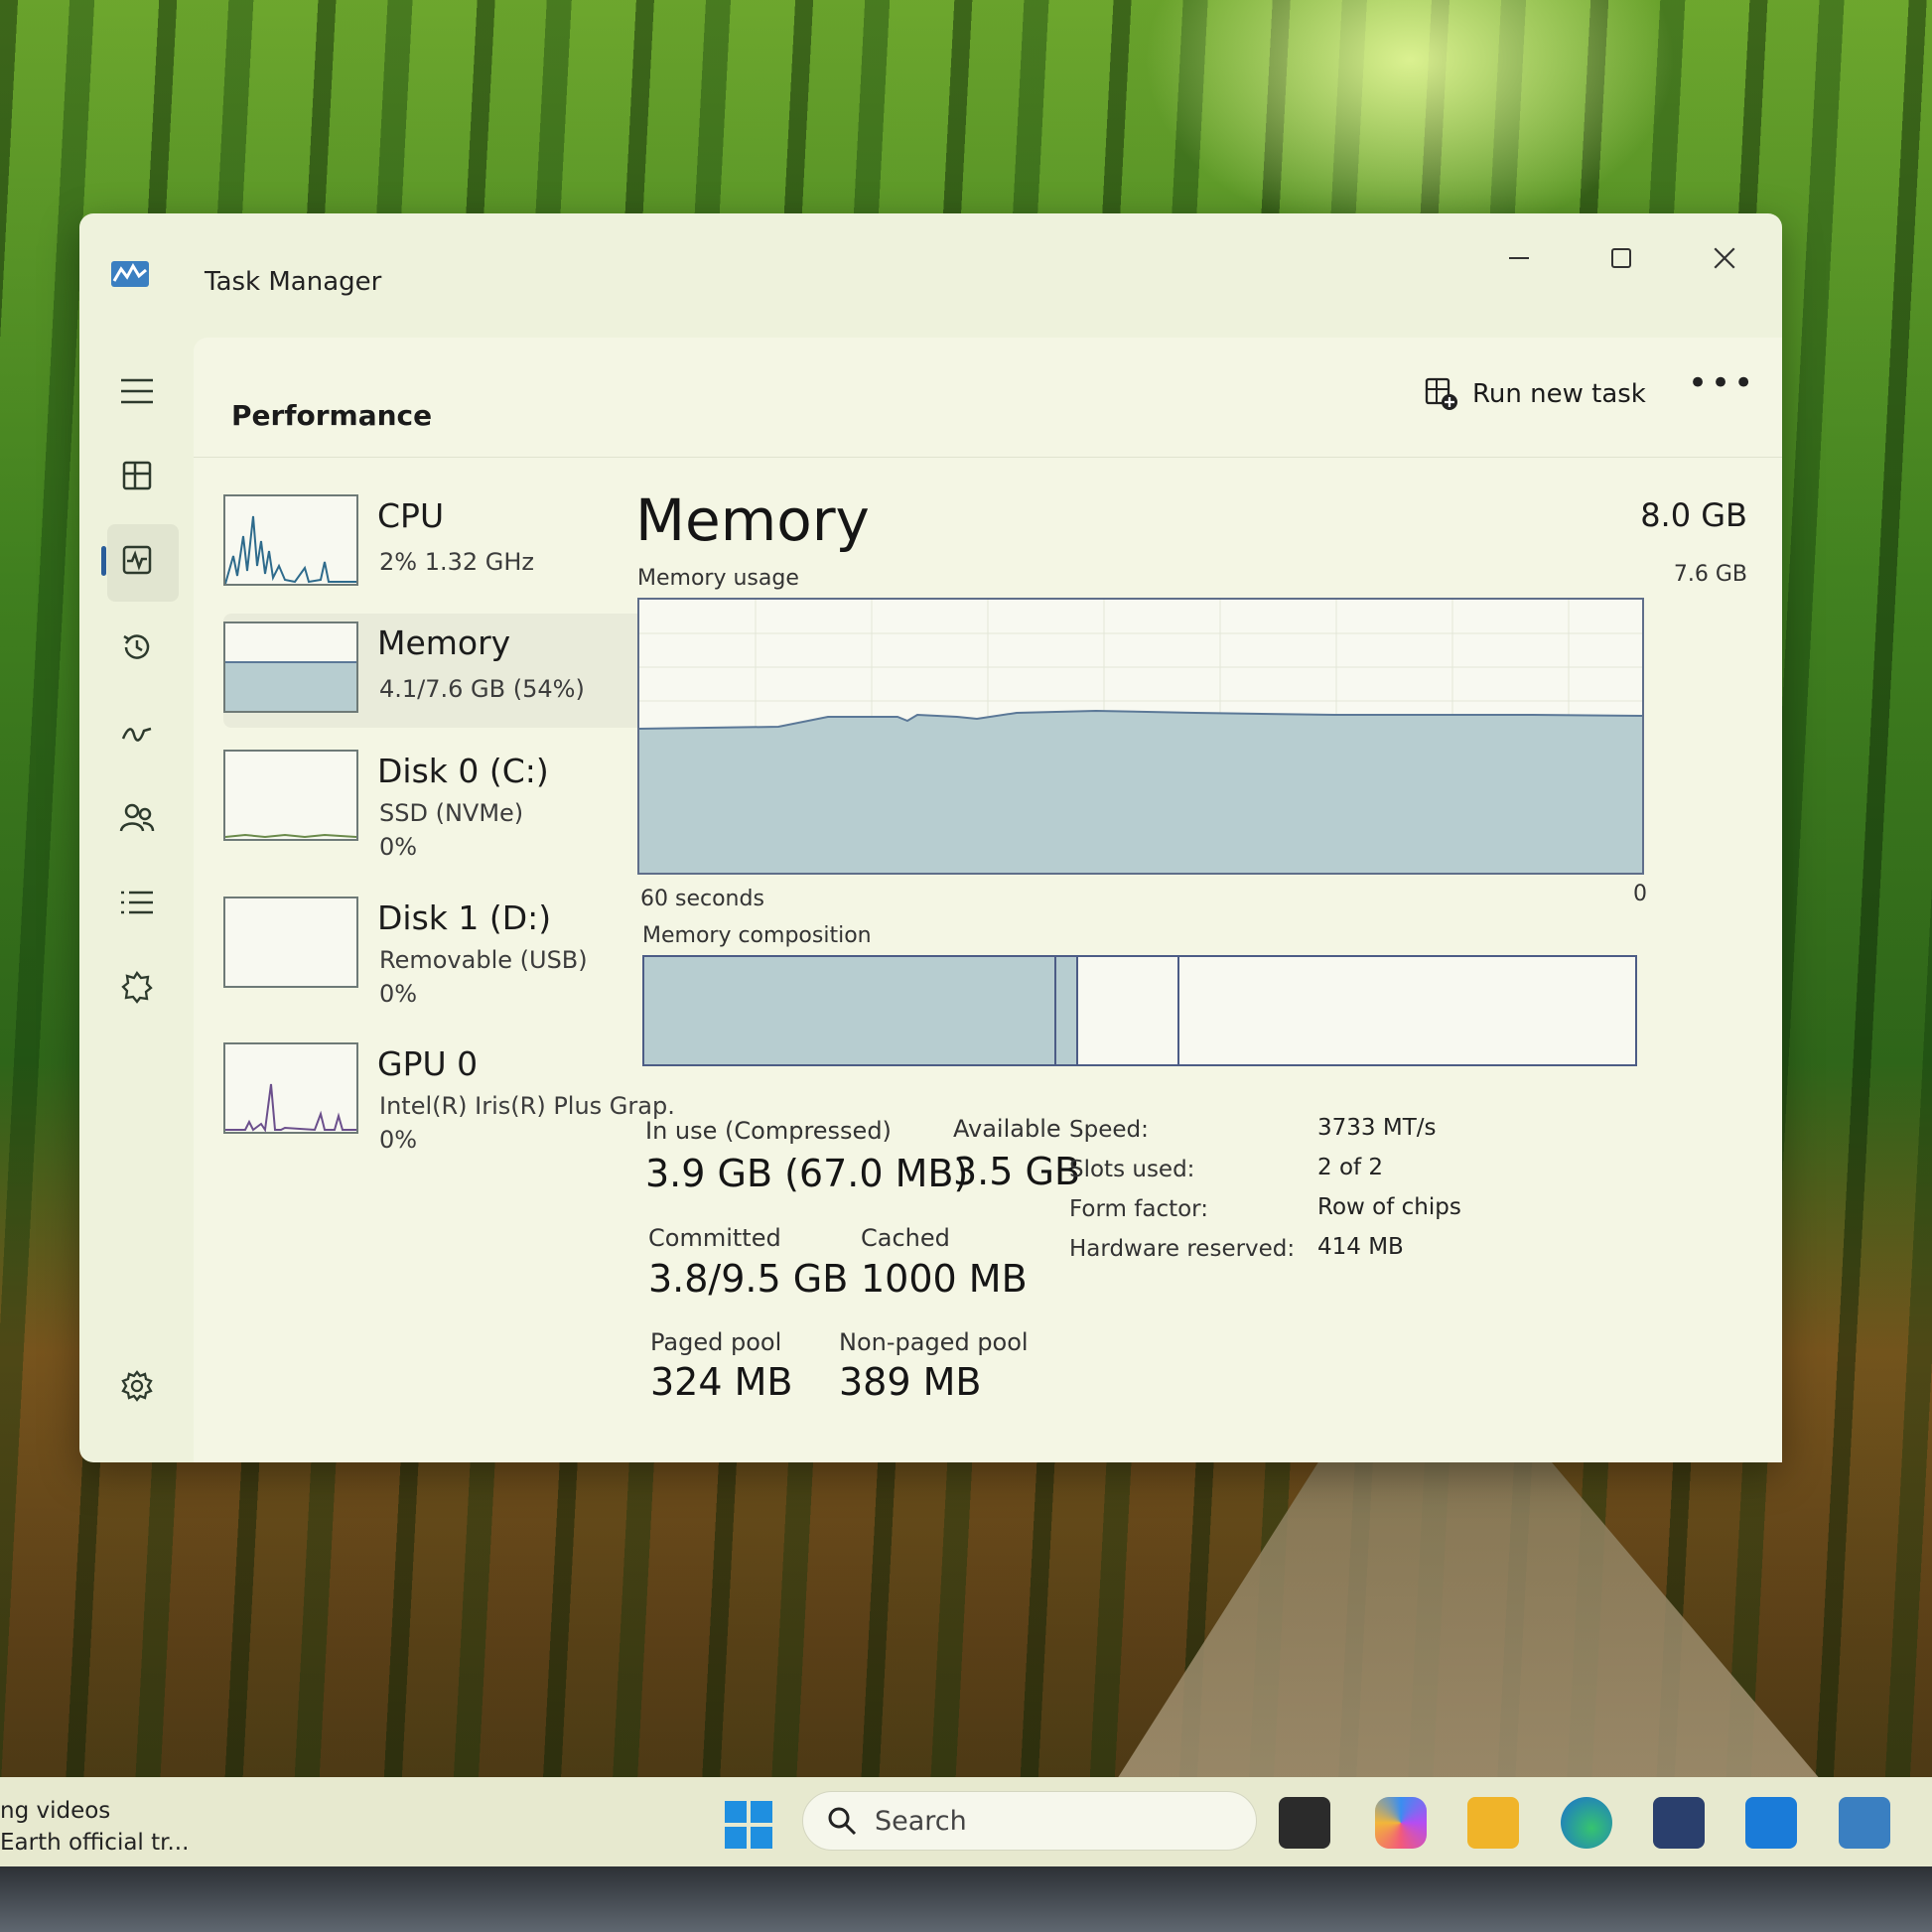 The height and width of the screenshot is (1932, 1932). Describe the element at coordinates (290, 1088) in the screenshot. I see `gpu-thumbnail-graph` at that location.